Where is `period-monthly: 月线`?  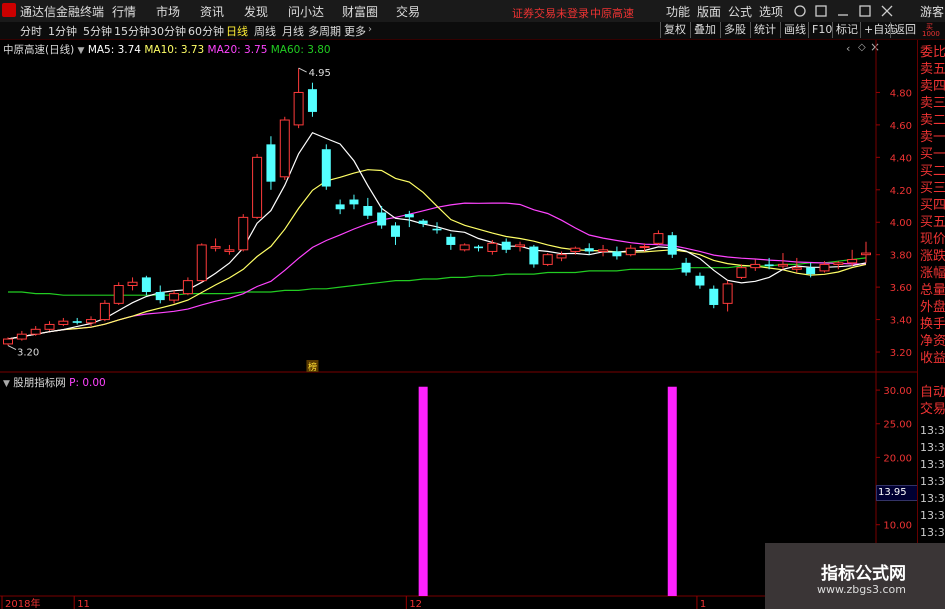 period-monthly: 月线 is located at coordinates (293, 31).